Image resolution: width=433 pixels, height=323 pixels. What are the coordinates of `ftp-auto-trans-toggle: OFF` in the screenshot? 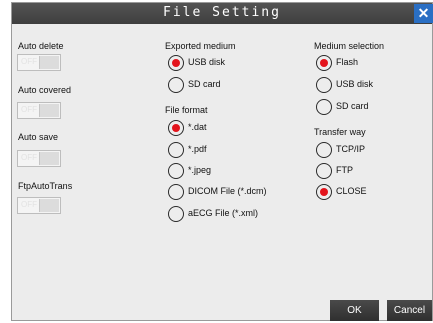 It's located at (39, 205).